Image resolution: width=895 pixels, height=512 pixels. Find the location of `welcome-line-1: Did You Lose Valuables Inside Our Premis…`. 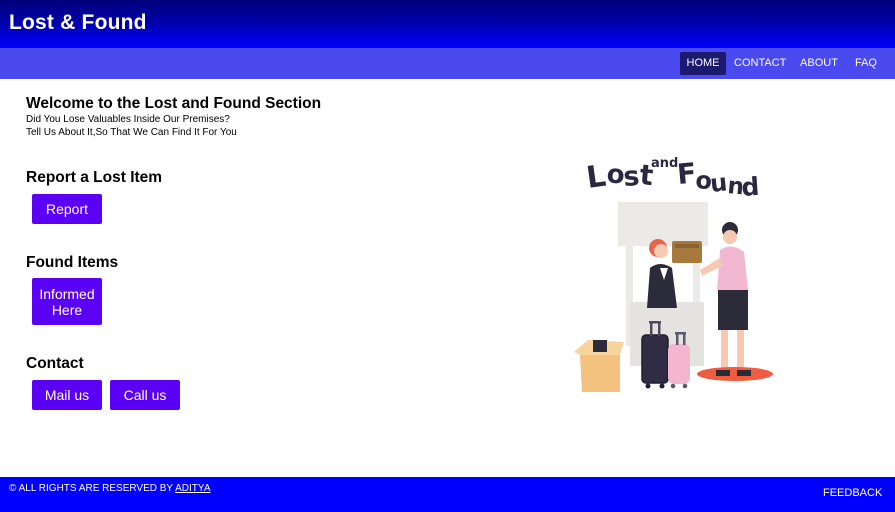

welcome-line-1: Did You Lose Valuables Inside Our Premis… is located at coordinates (128, 119).